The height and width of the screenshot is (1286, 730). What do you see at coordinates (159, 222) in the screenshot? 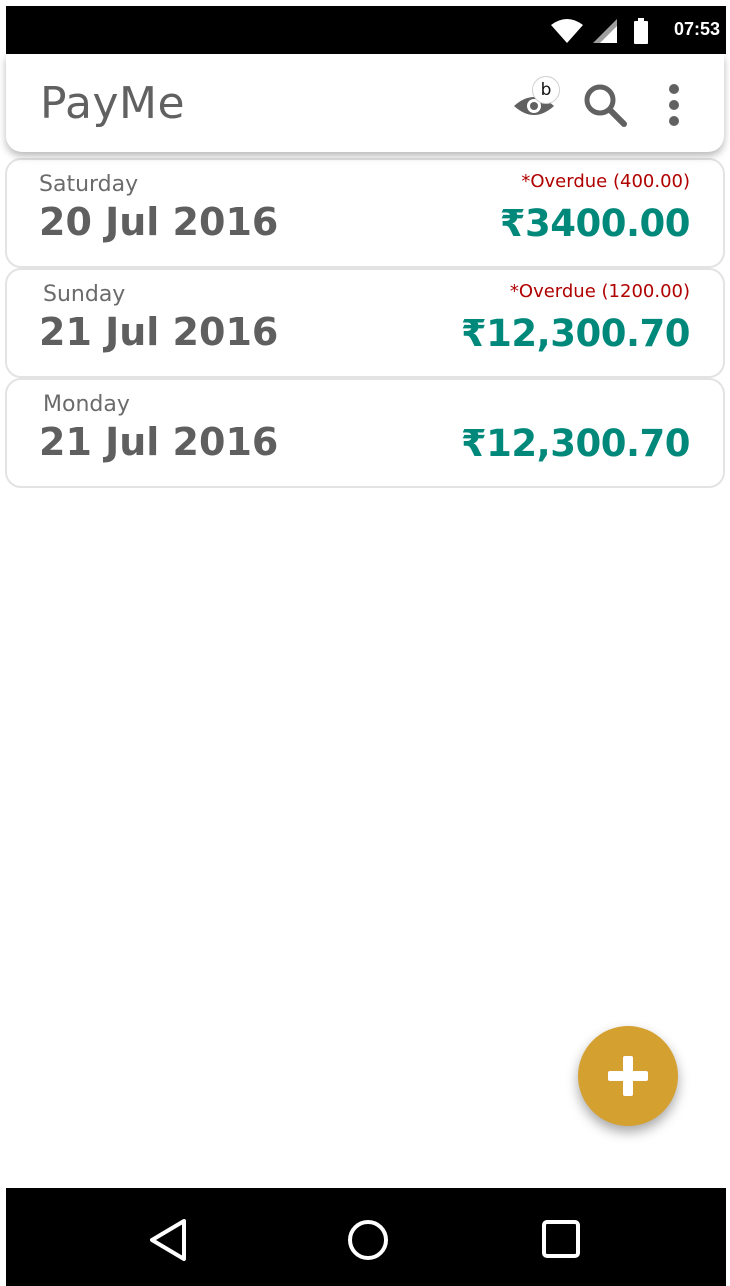
I see `entry-date: 20 Jul 2016` at bounding box center [159, 222].